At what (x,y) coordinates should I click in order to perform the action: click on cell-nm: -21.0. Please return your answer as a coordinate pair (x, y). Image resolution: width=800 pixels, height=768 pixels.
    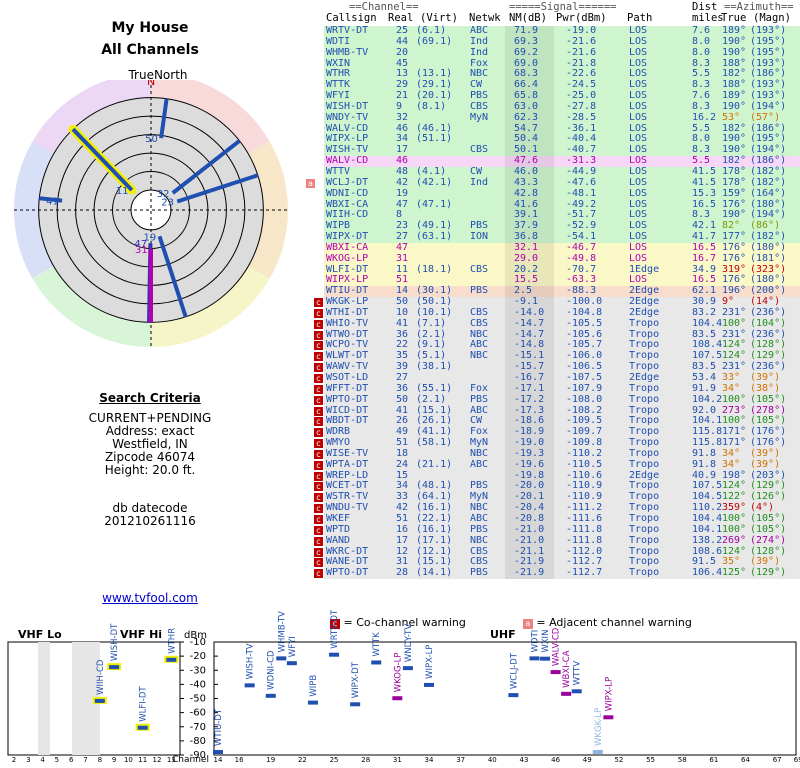
    Looking at the image, I should click on (529, 540).